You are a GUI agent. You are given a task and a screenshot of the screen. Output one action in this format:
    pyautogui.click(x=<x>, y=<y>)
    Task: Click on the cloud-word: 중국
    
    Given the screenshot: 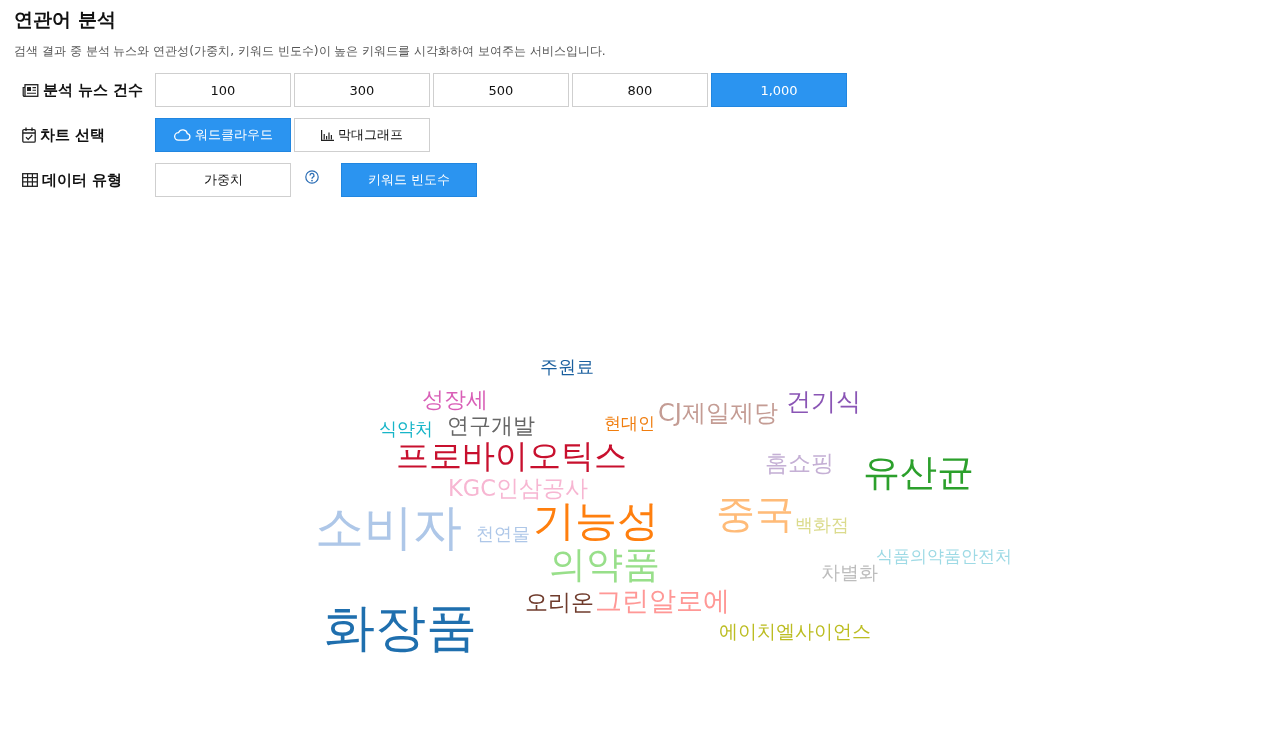 What is the action you would take?
    pyautogui.click(x=755, y=514)
    